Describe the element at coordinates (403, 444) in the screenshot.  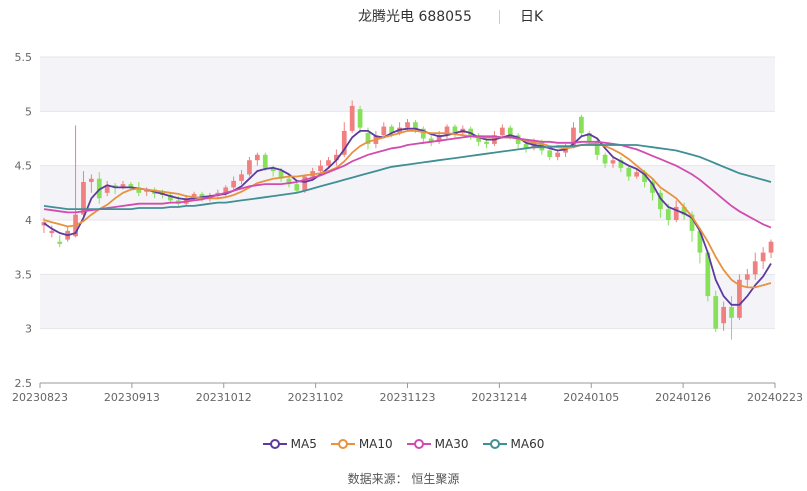
I see `chart-legend: MA5 MA10 MA30 MA60` at that location.